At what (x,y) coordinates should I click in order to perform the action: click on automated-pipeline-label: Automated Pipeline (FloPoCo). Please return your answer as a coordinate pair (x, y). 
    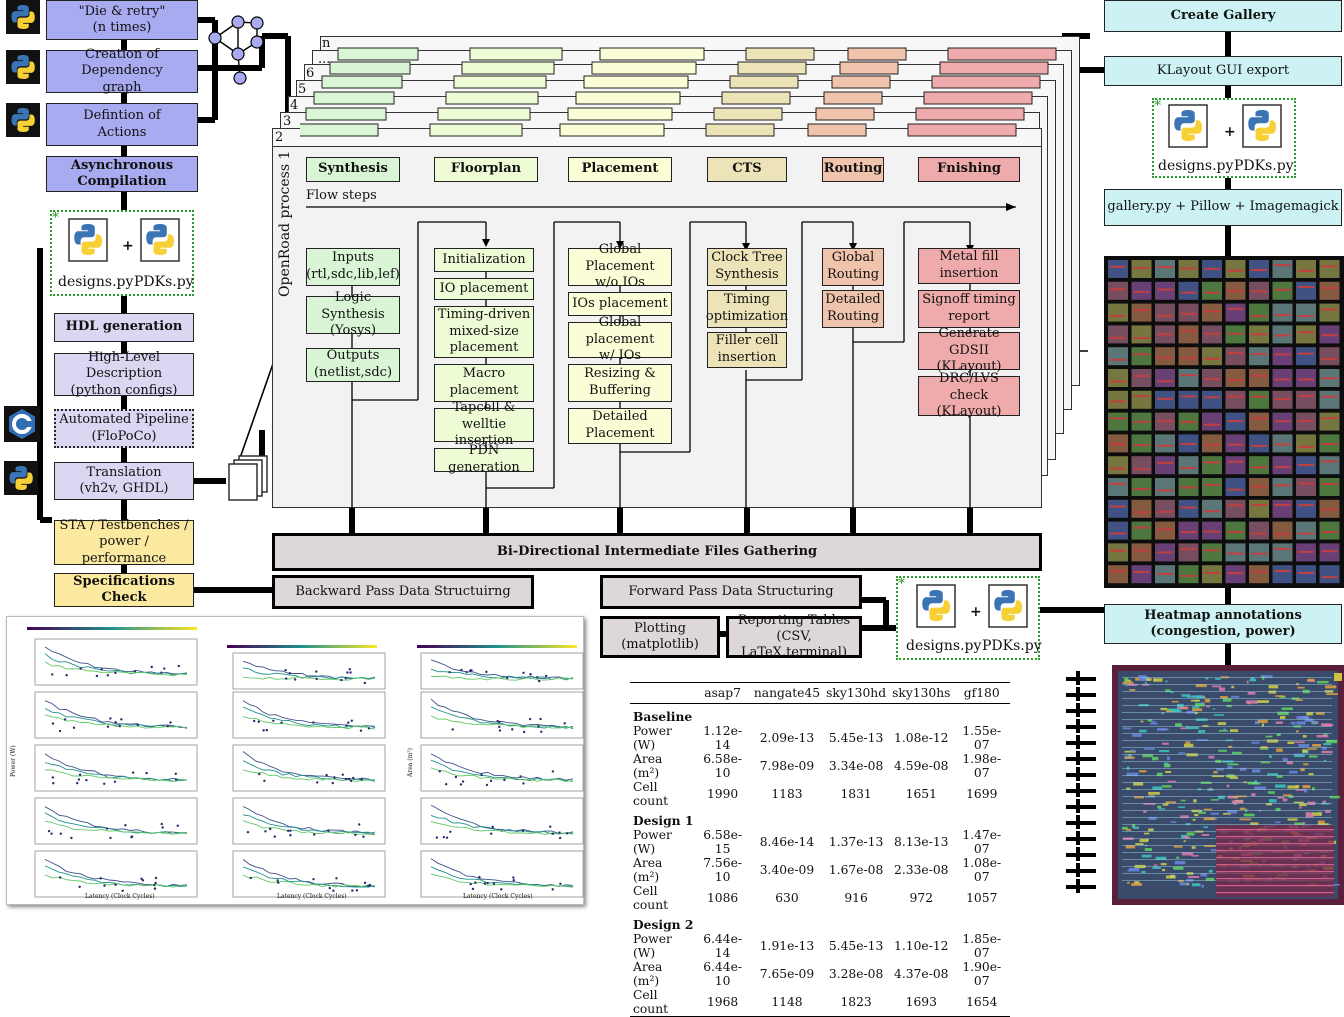
    Looking at the image, I should click on (124, 428).